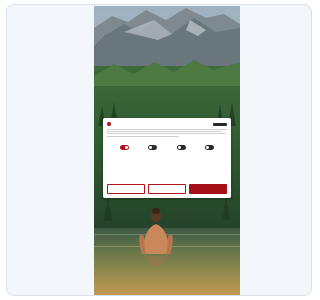 This screenshot has height=300, width=320. Describe the element at coordinates (220, 124) in the screenshot. I see `site-logo-icon` at that location.